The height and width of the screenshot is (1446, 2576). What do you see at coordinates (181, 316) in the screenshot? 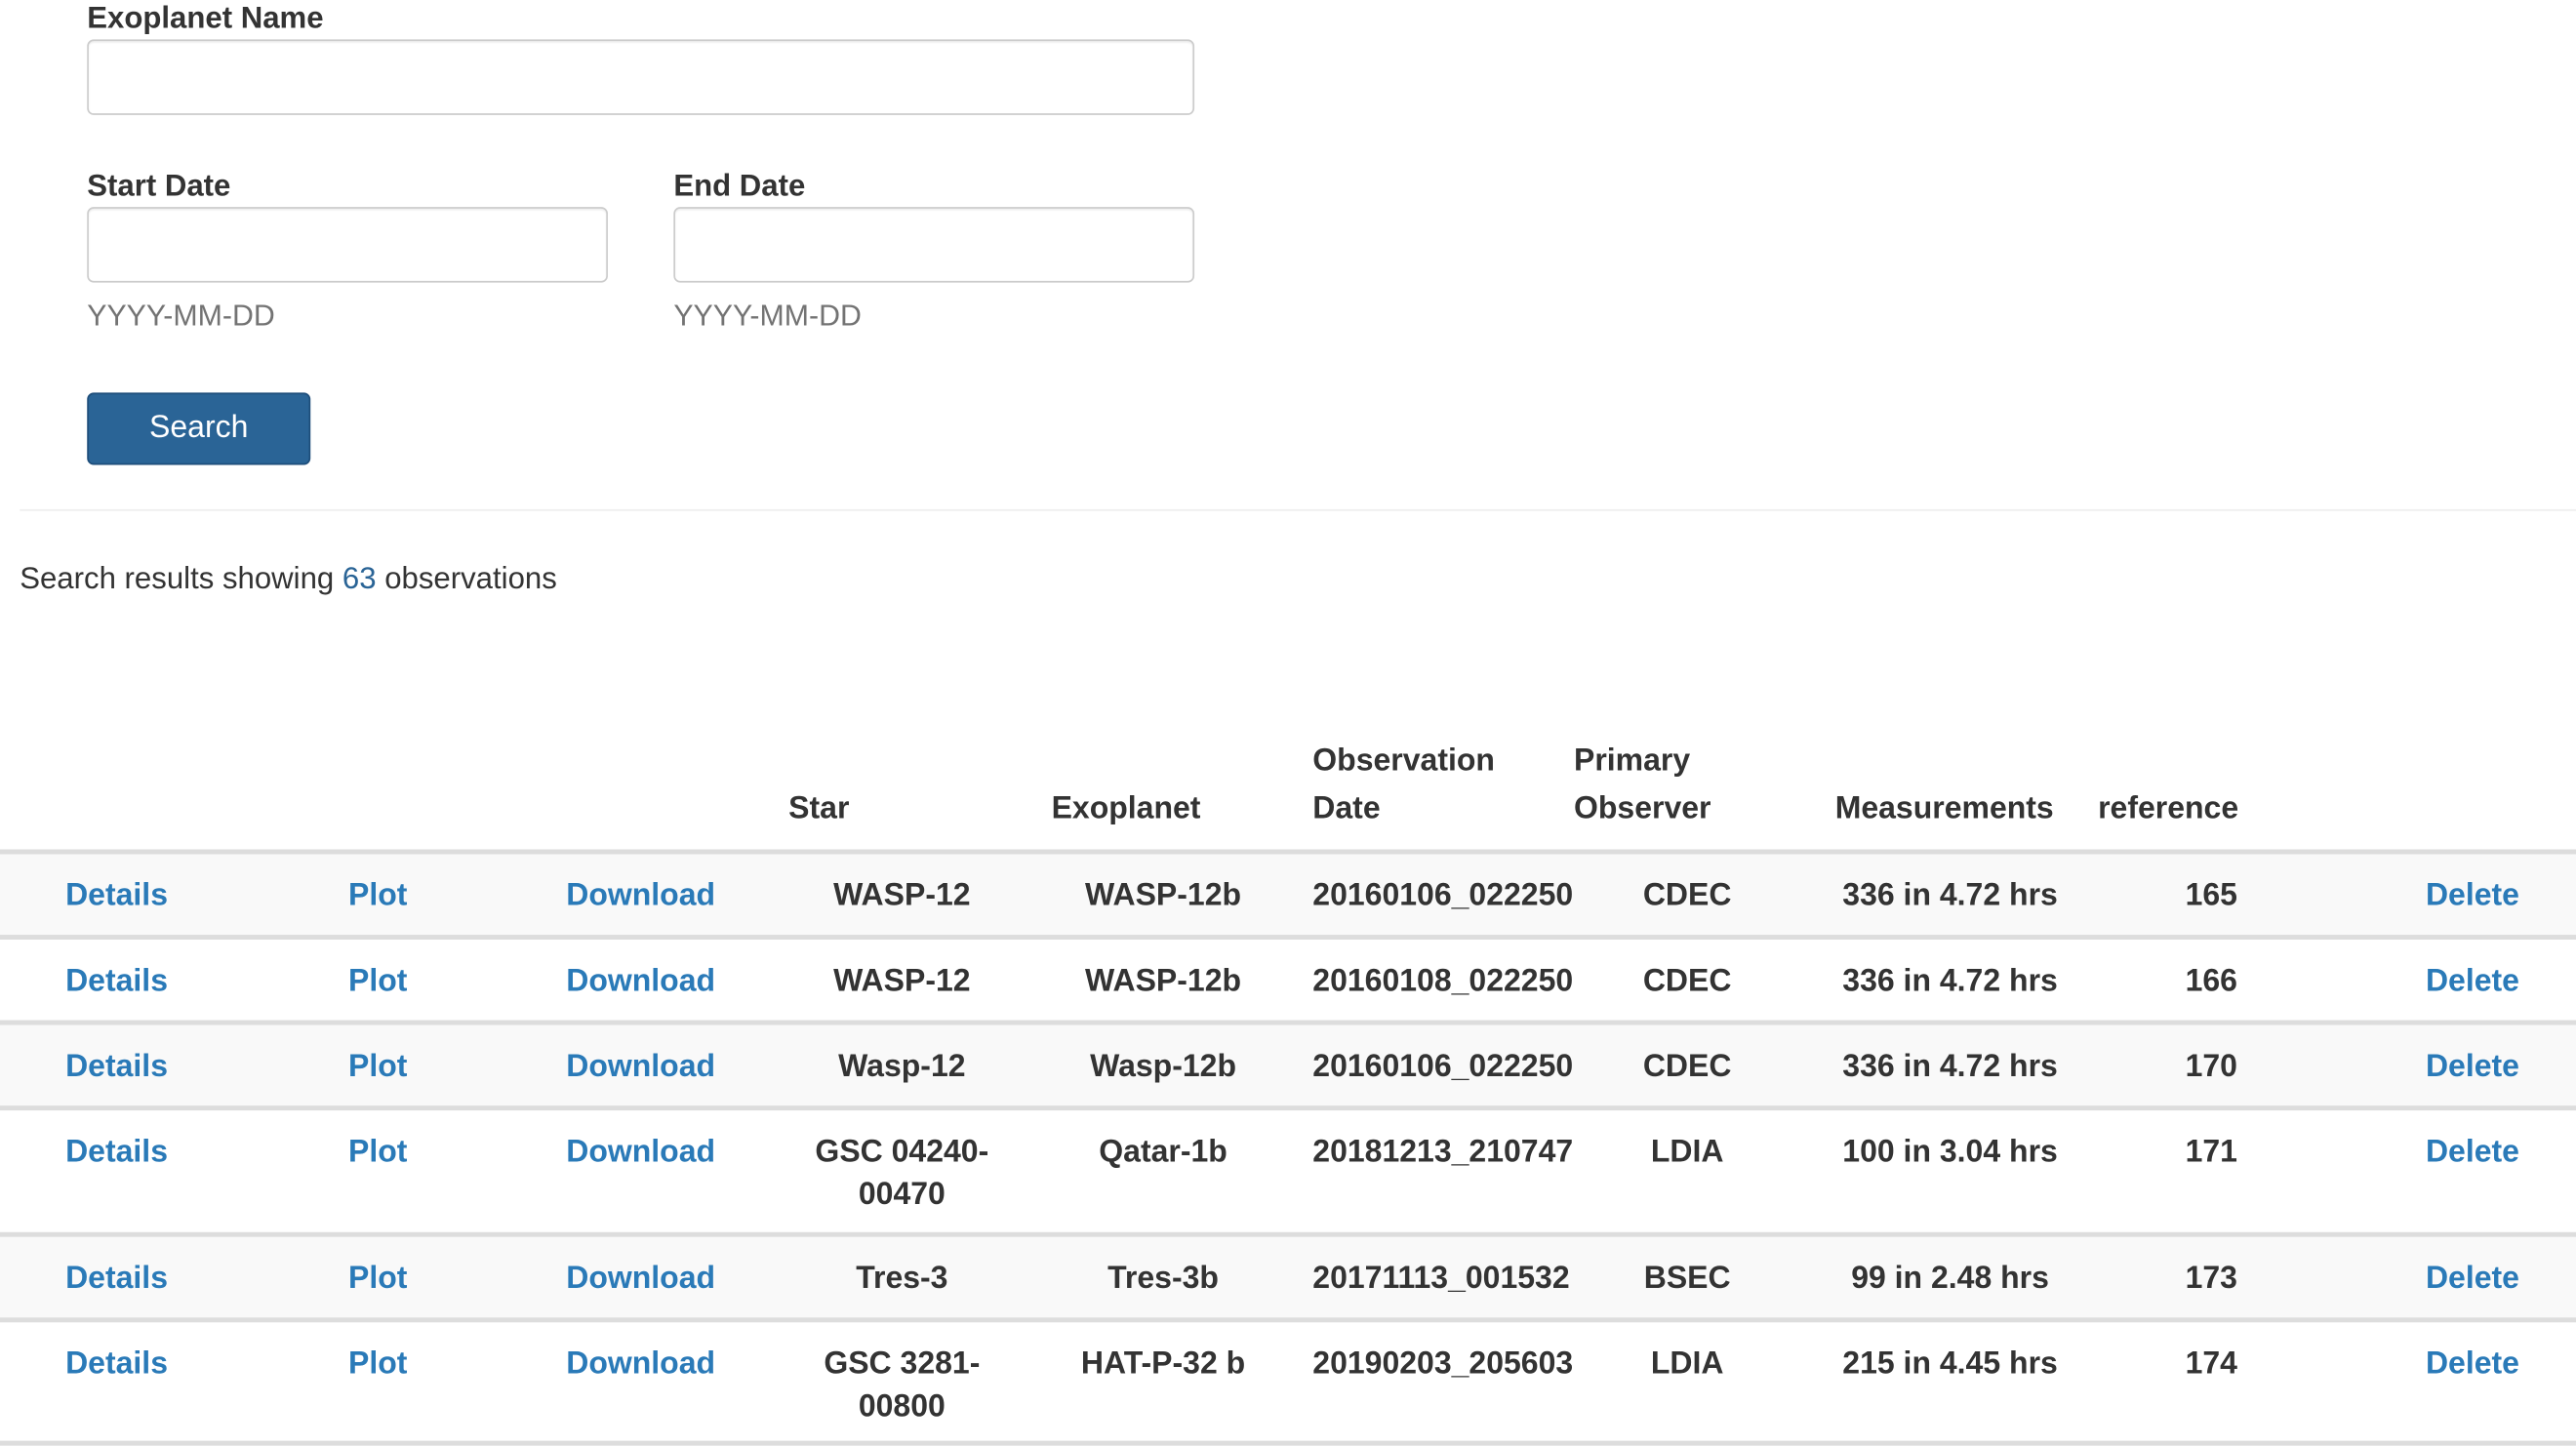
I see `start-date-help: YYYY-MM-DD` at bounding box center [181, 316].